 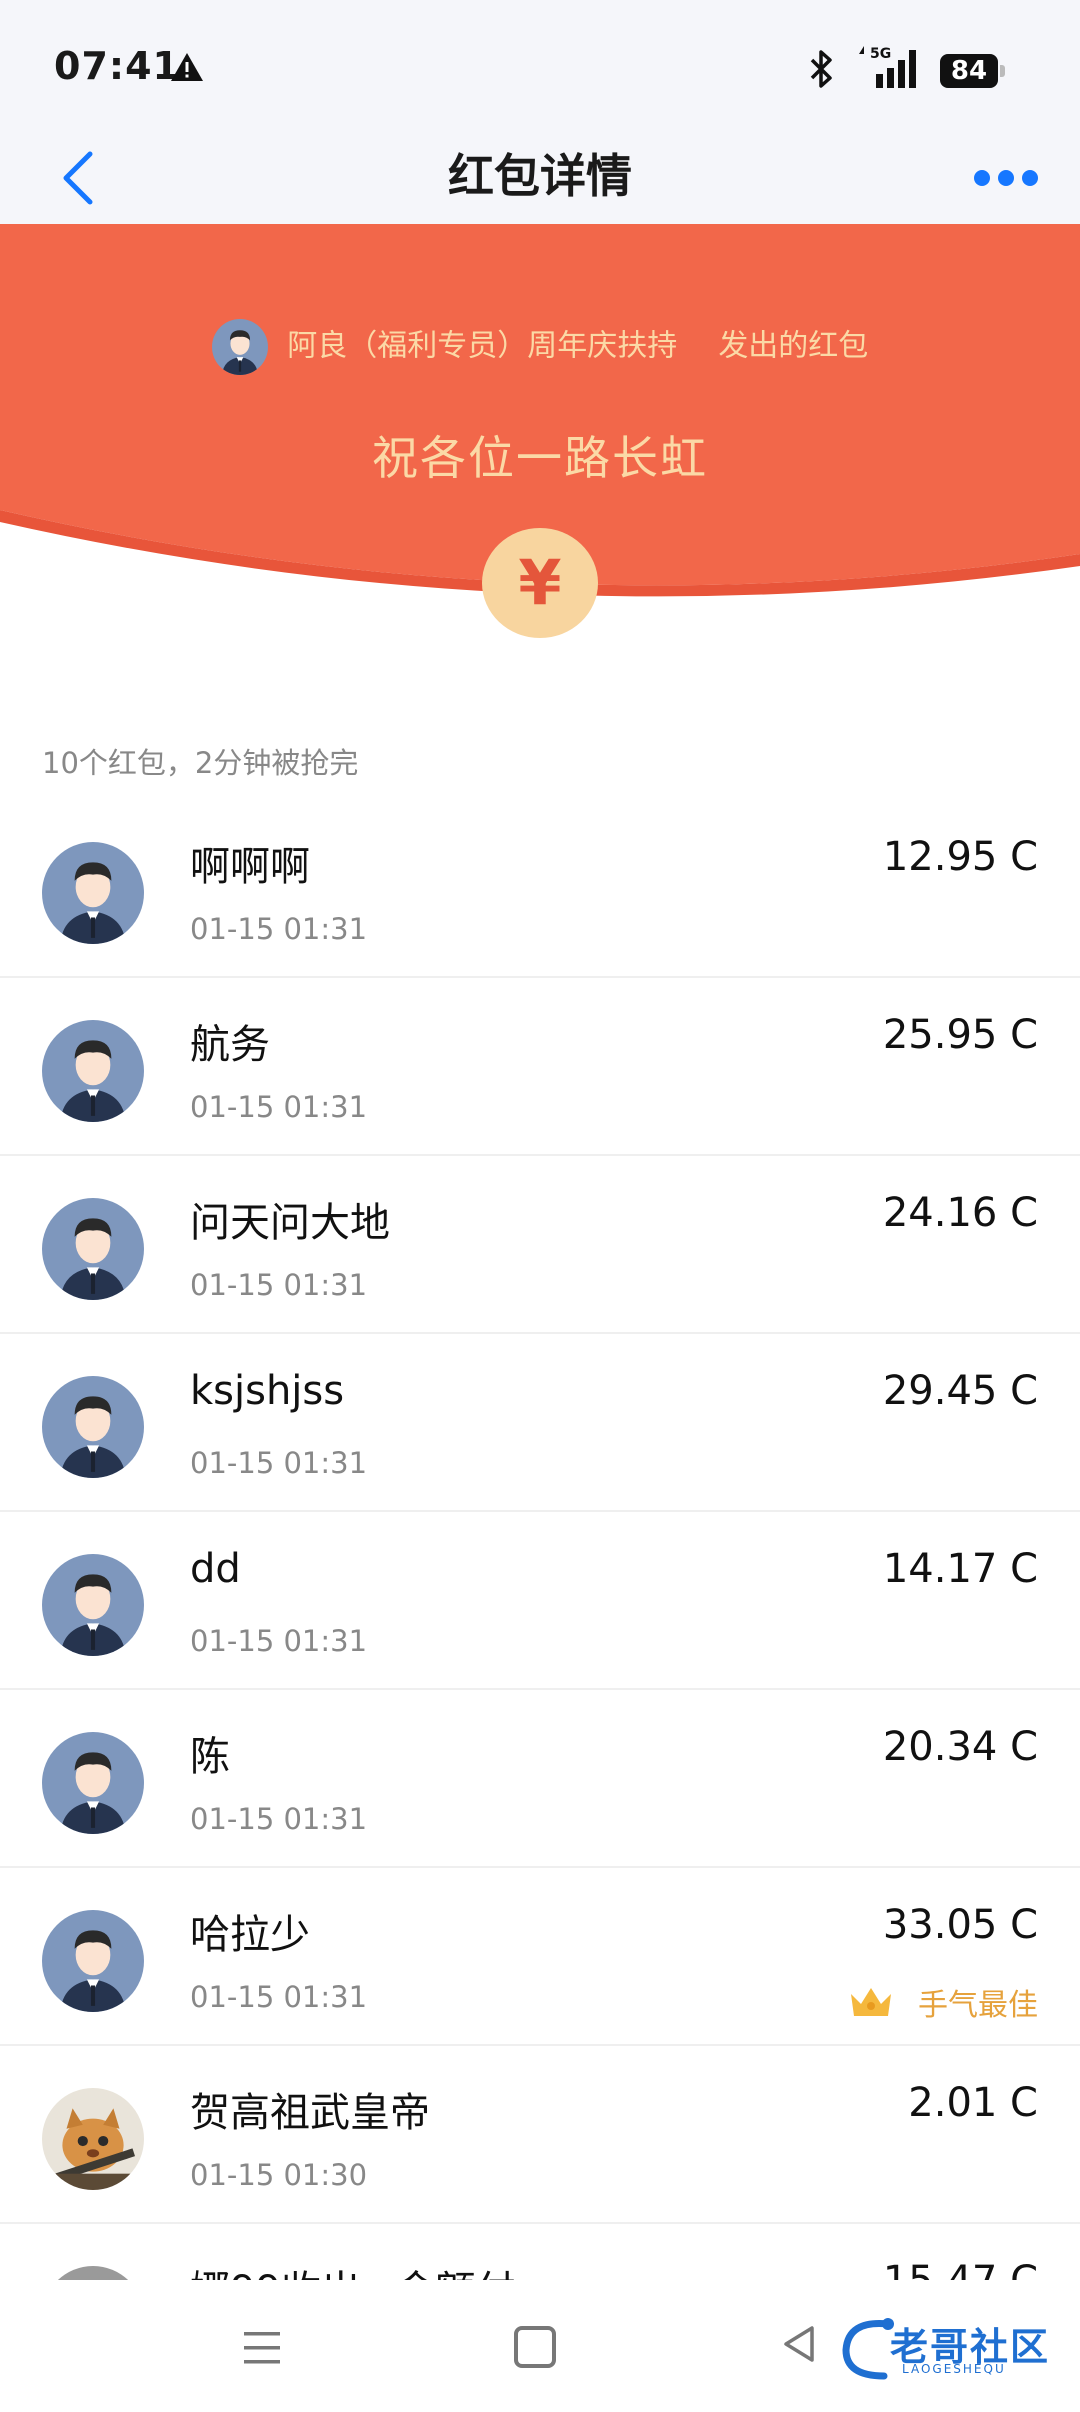 What do you see at coordinates (187, 67) in the screenshot?
I see `warning-icon` at bounding box center [187, 67].